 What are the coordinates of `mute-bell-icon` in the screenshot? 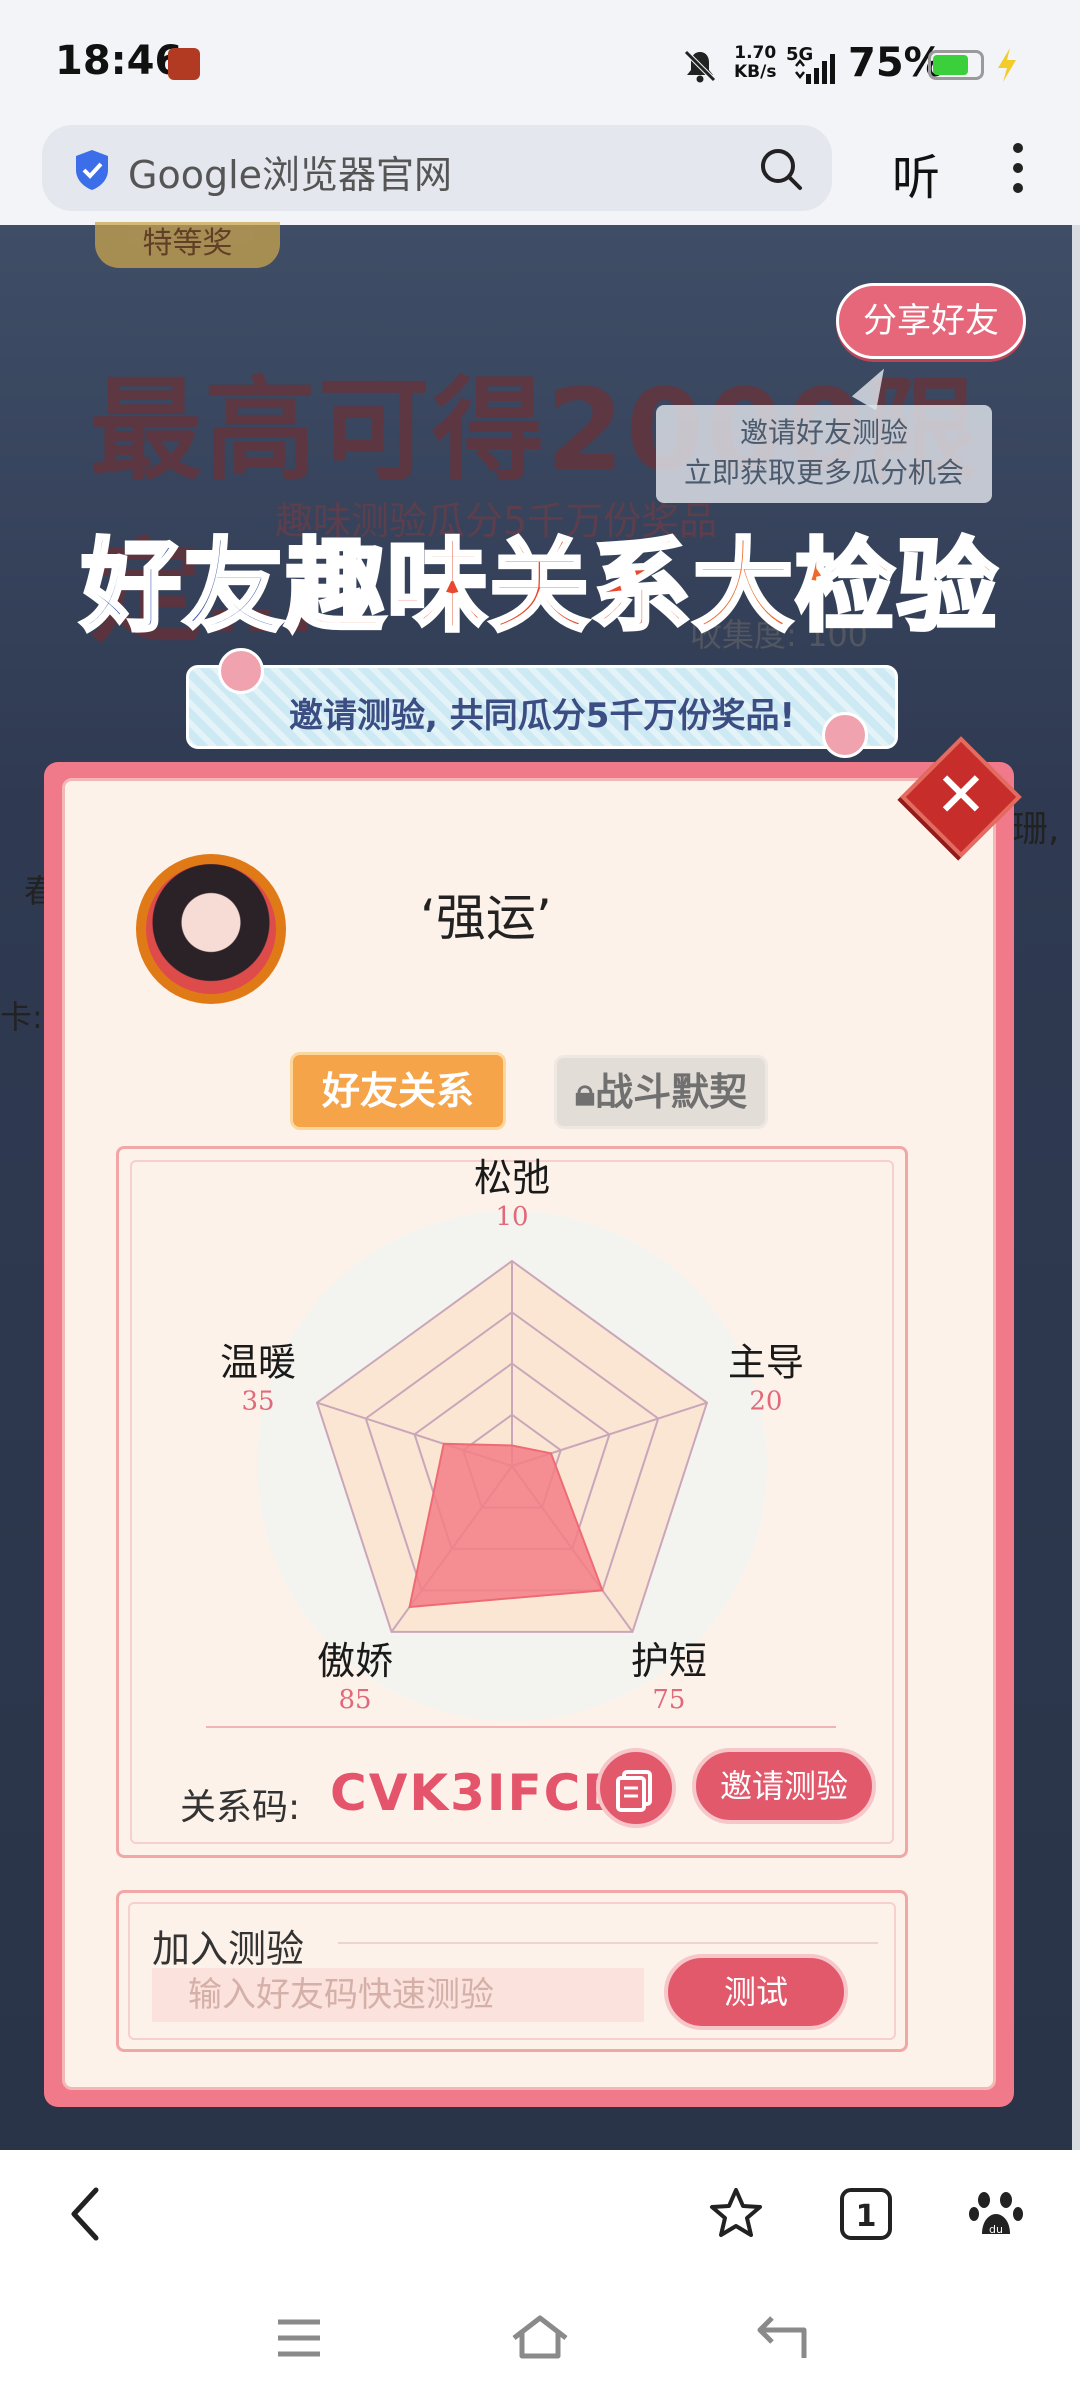 It's located at (700, 66).